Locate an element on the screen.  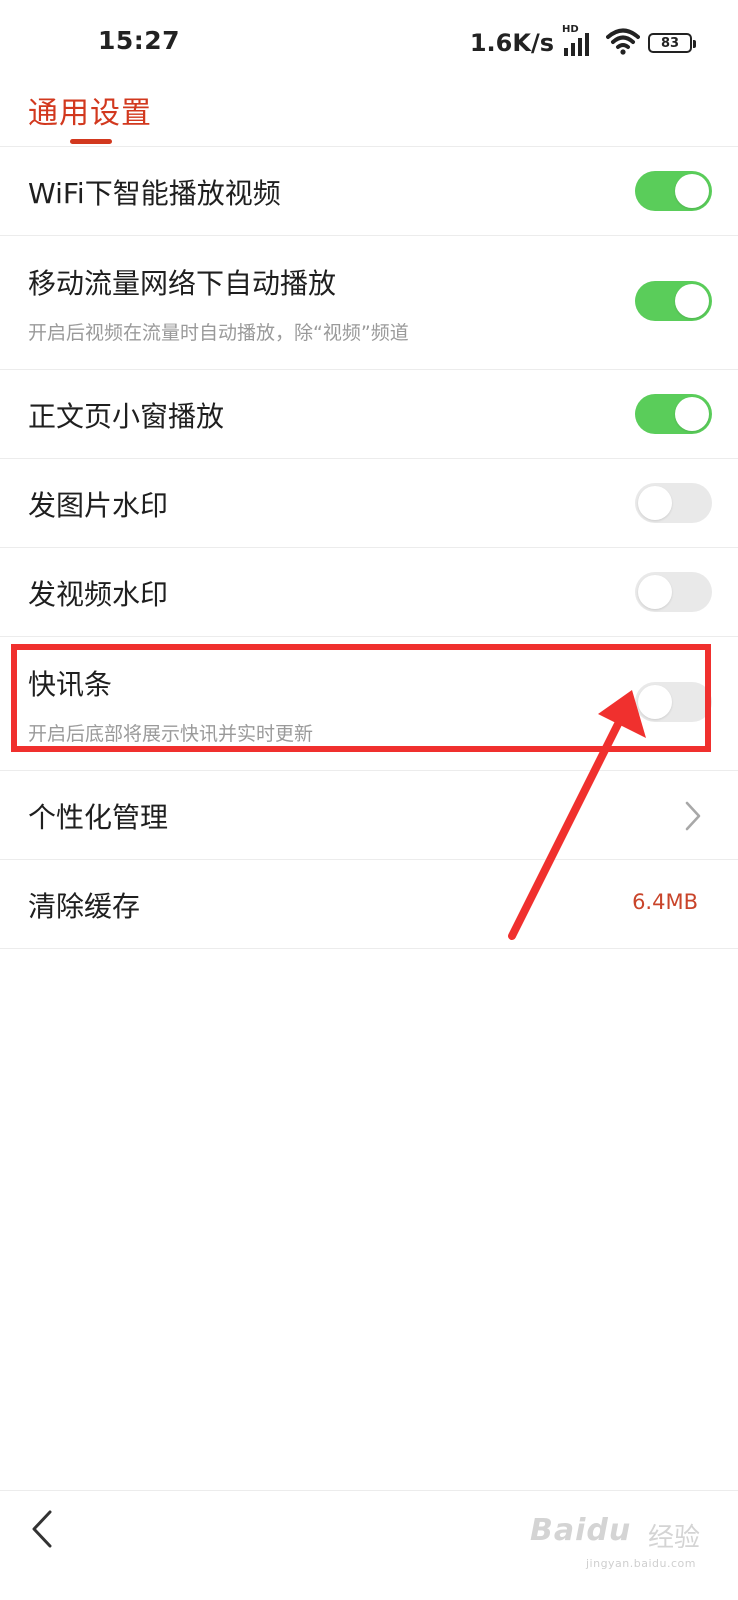
watermark-brand: Baidu is located at coordinates (581, 1530).